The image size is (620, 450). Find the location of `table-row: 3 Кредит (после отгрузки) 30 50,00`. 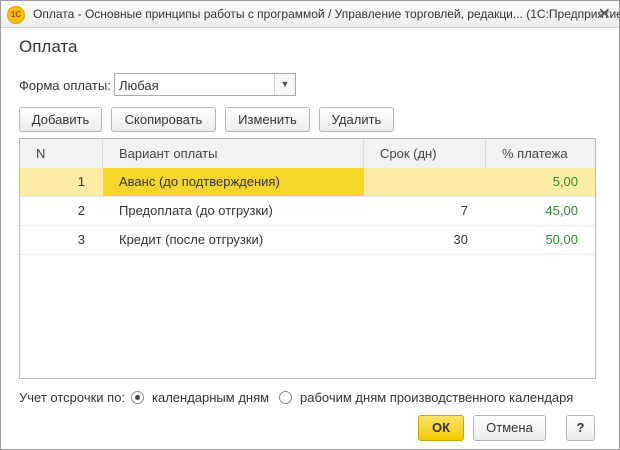

table-row: 3 Кредит (после отгрузки) 30 50,00 is located at coordinates (307, 240).